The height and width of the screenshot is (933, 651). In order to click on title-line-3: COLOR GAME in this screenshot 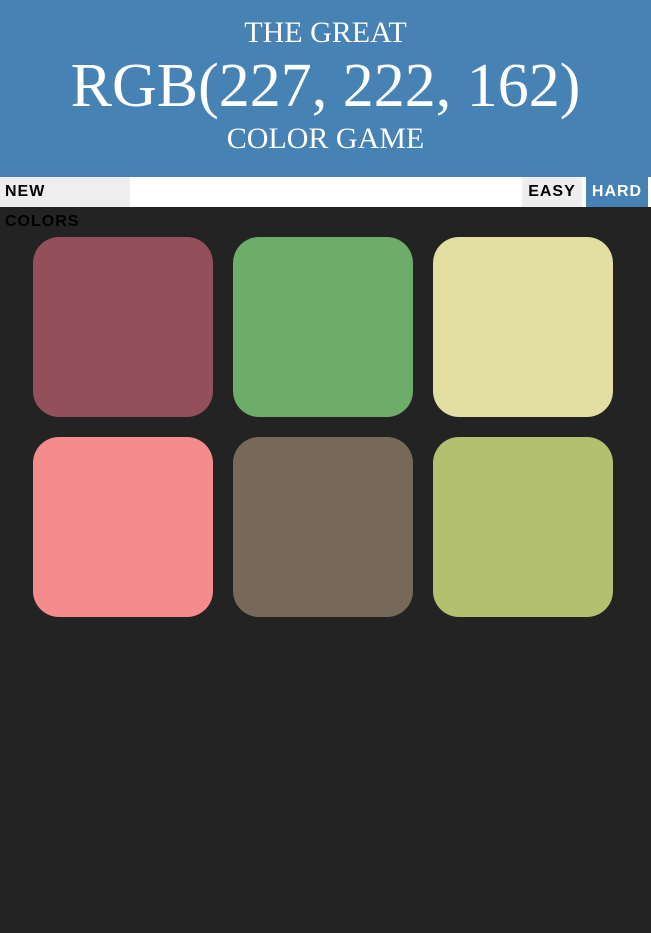, I will do `click(325, 138)`.